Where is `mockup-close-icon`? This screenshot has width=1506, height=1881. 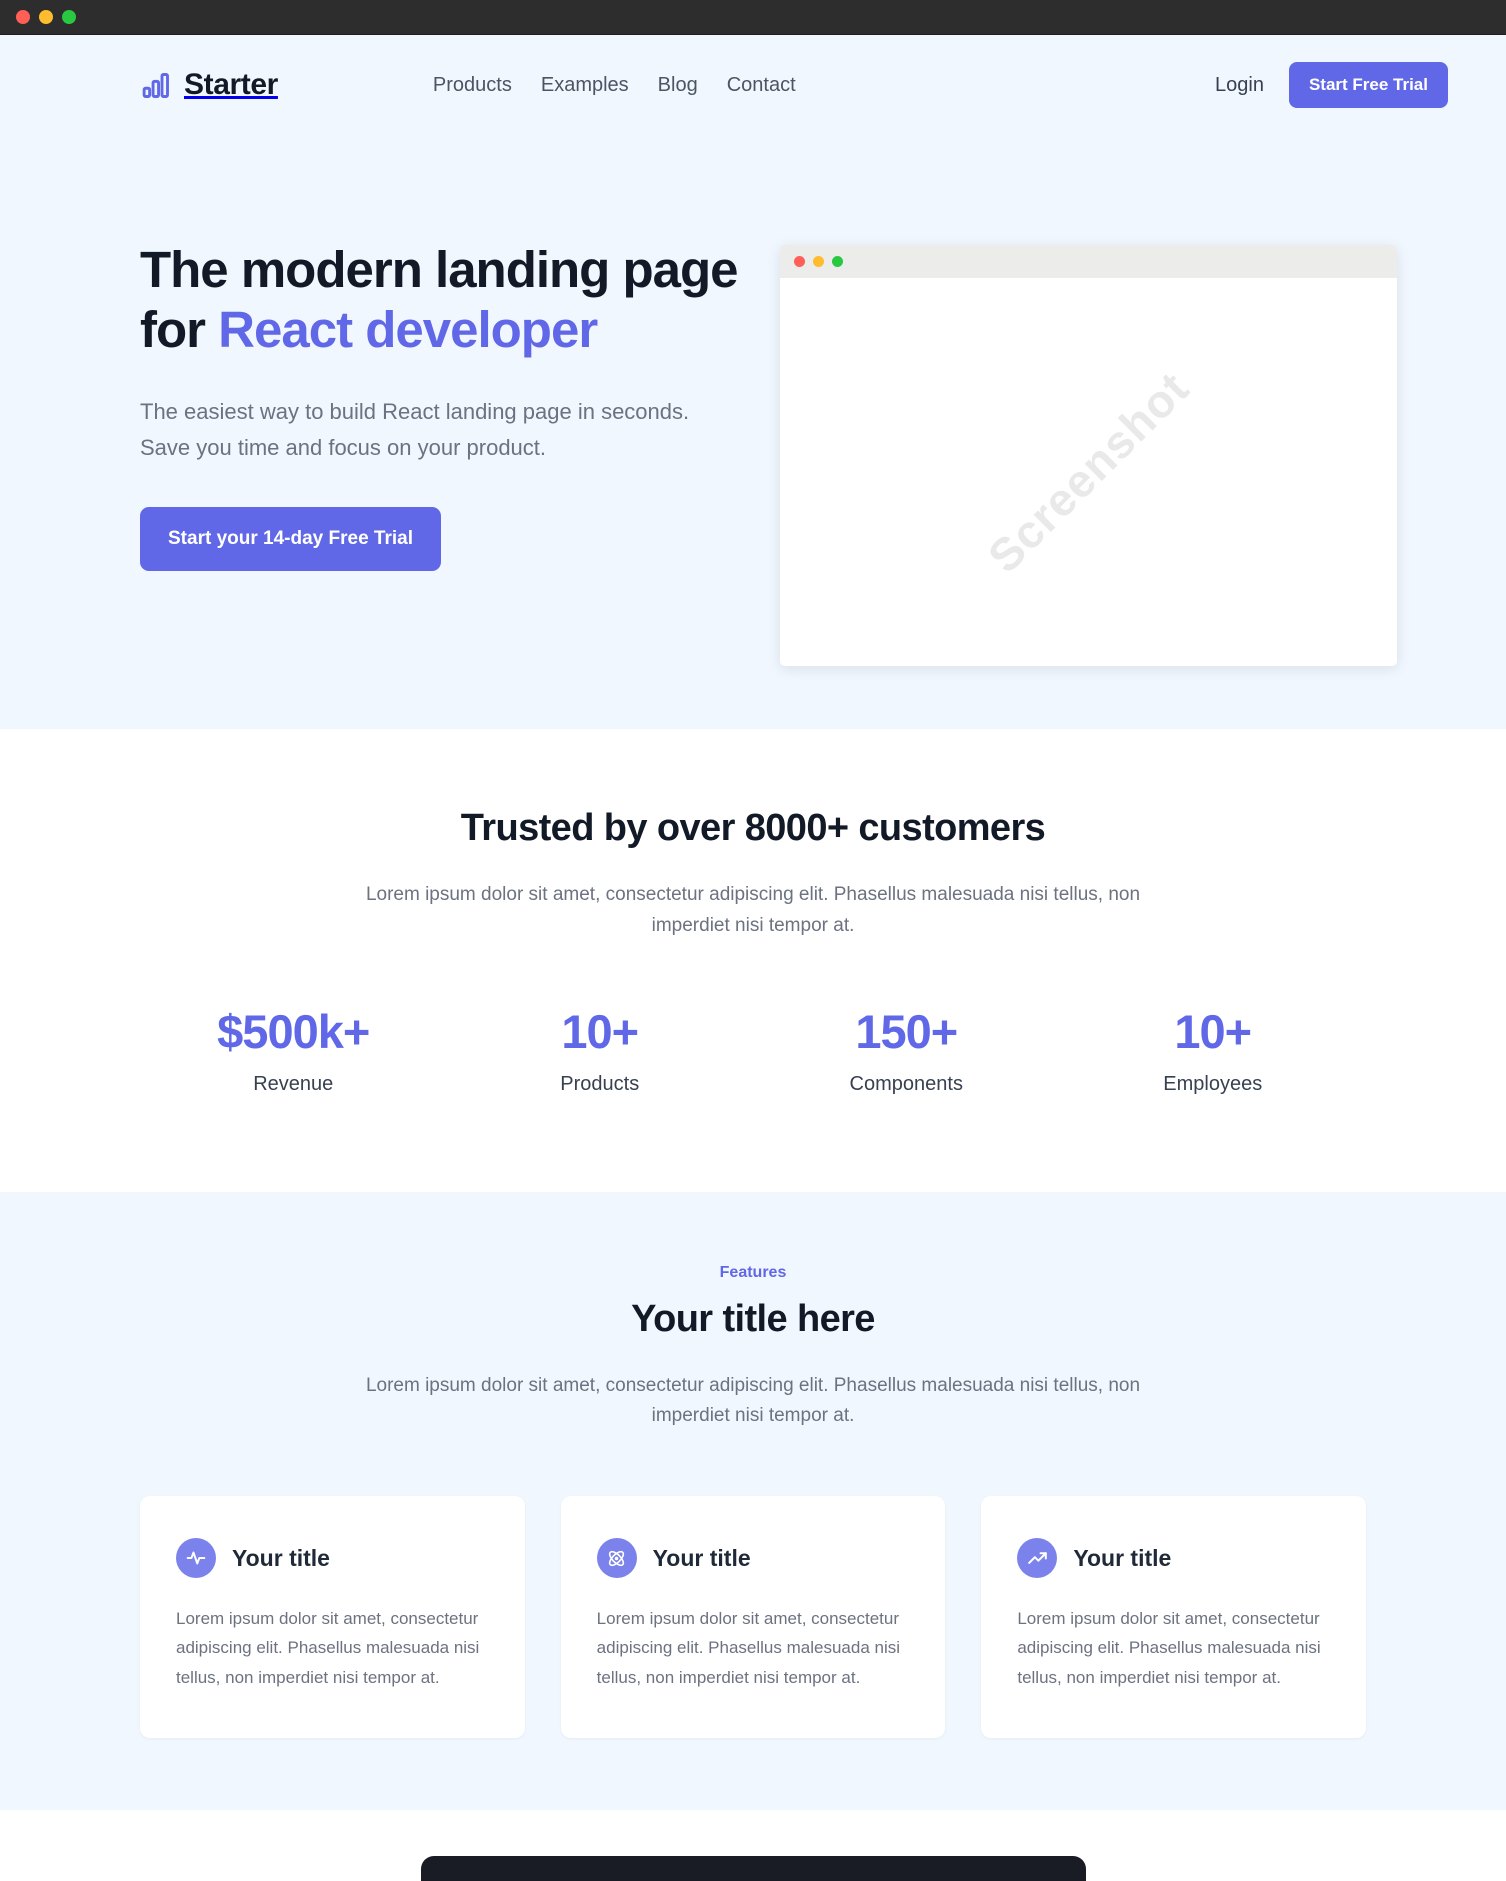
mockup-close-icon is located at coordinates (799, 261).